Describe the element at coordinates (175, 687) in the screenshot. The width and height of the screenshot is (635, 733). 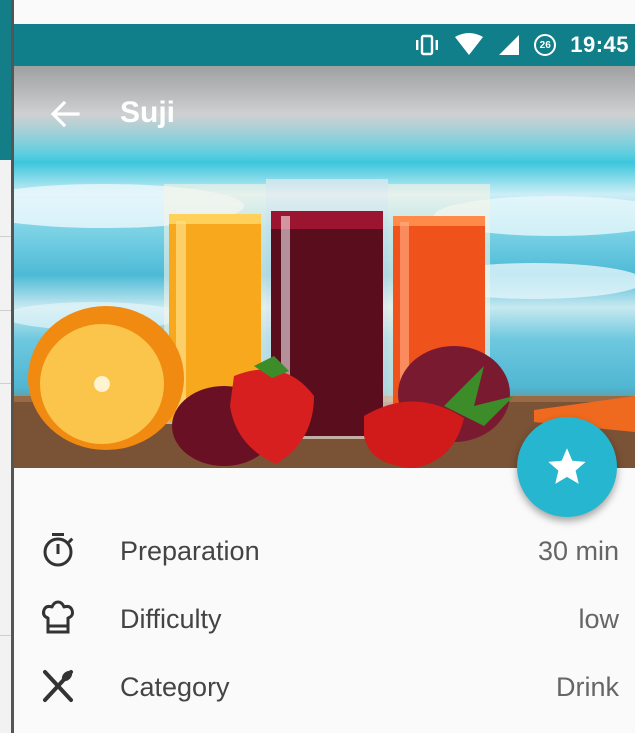
I see `detail-label: Category` at that location.